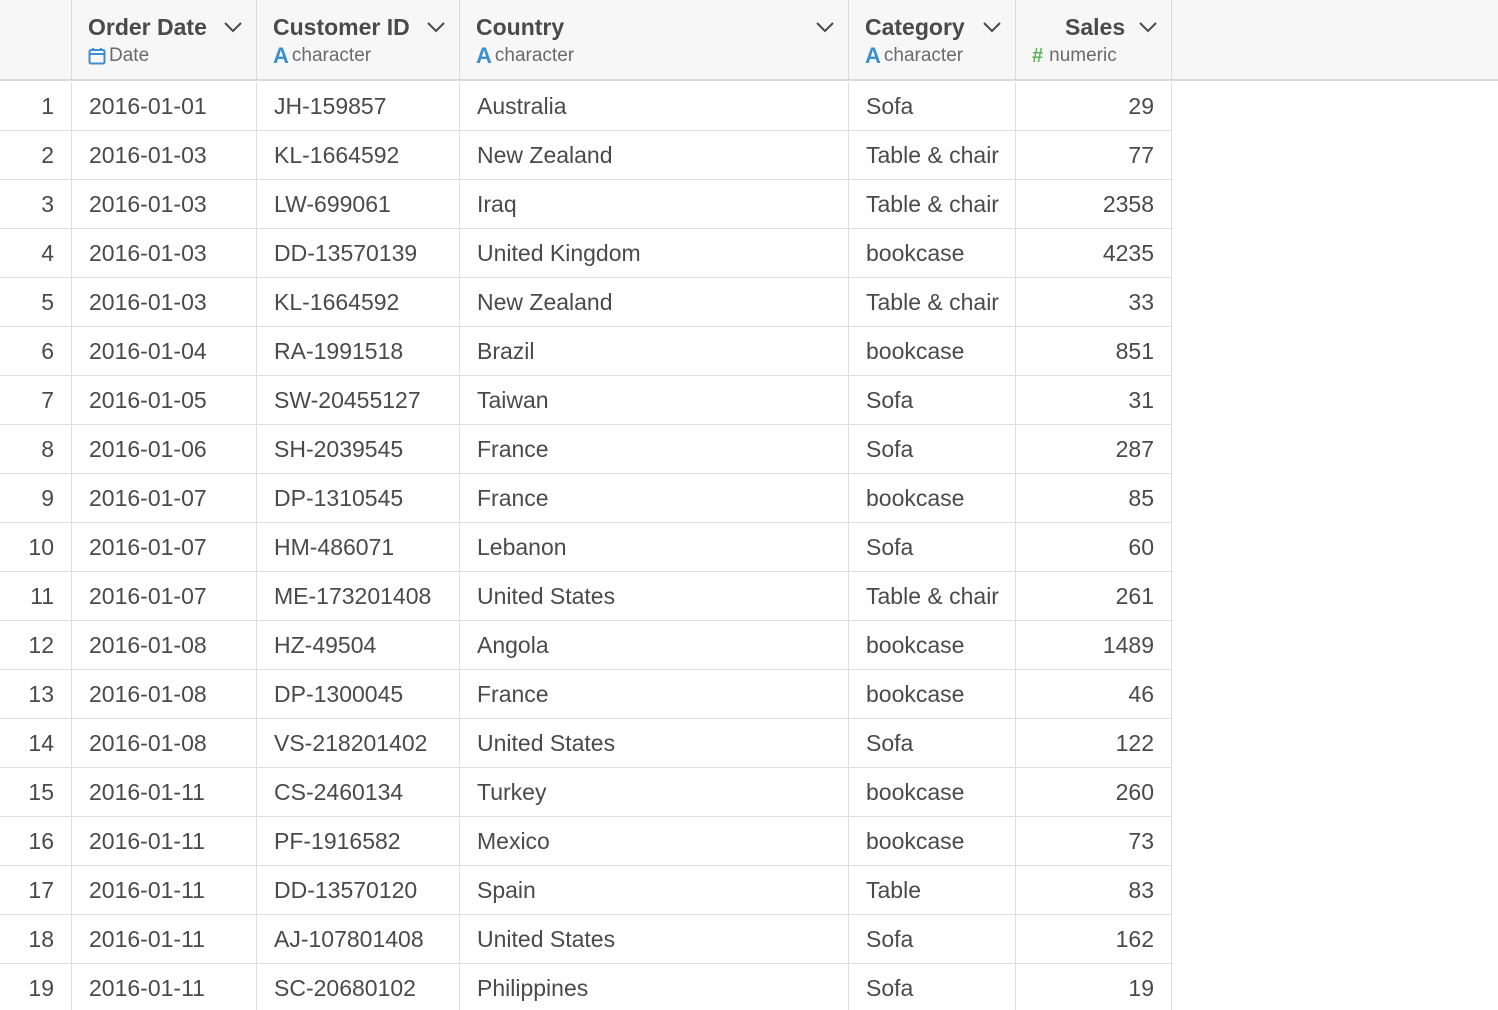  I want to click on cell-order-date: 2016-01-01, so click(164, 106).